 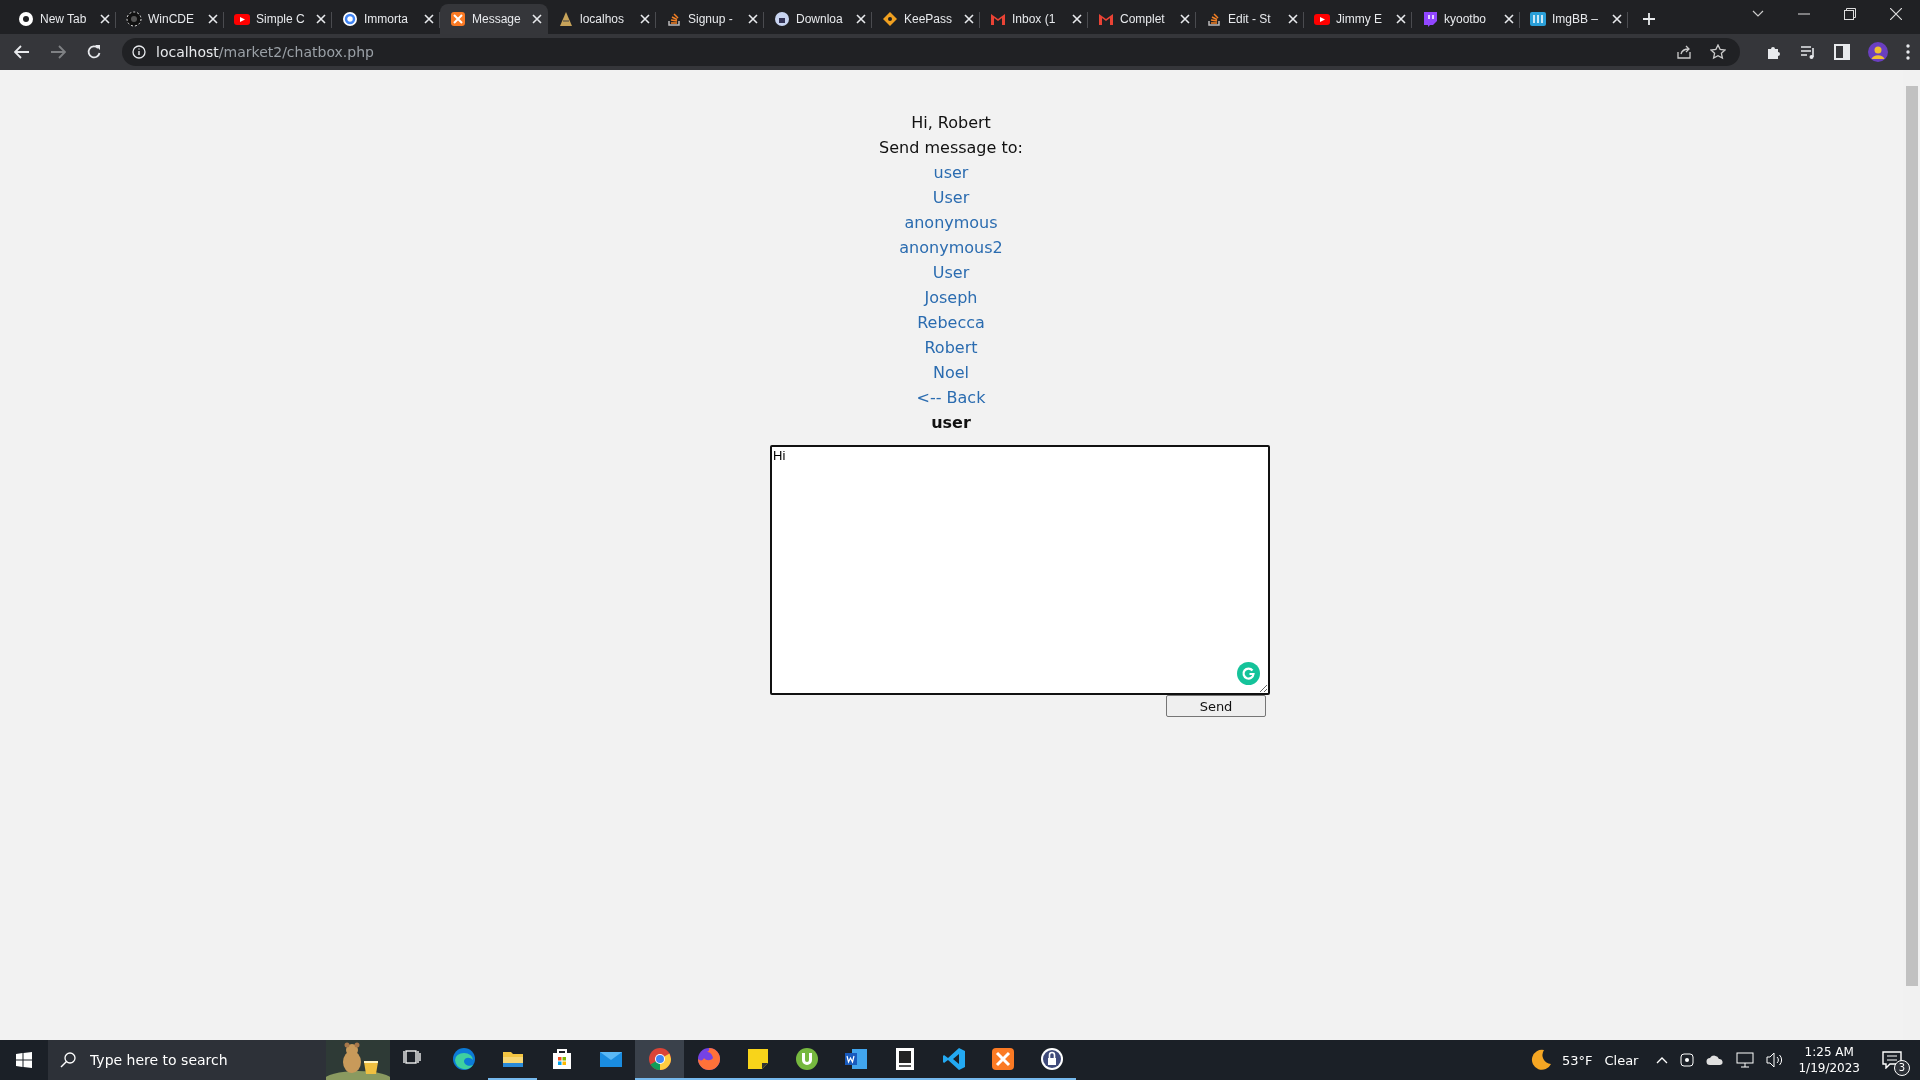 I want to click on network-icon, so click(x=1745, y=1060).